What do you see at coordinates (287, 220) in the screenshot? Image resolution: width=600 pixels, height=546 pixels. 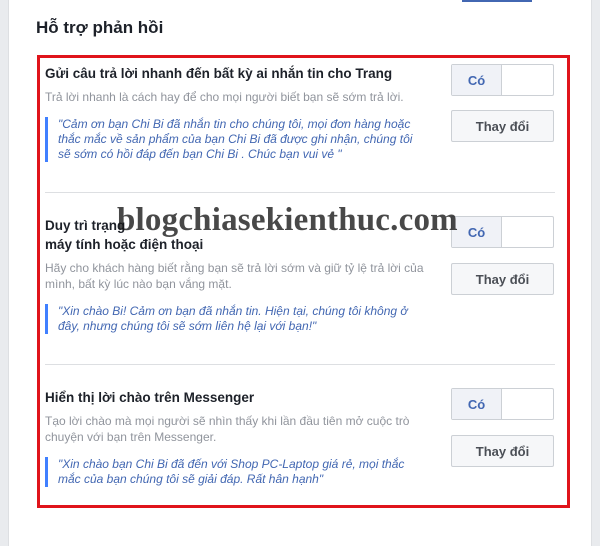 I see `watermark: blogchiasekienthuc.com` at bounding box center [287, 220].